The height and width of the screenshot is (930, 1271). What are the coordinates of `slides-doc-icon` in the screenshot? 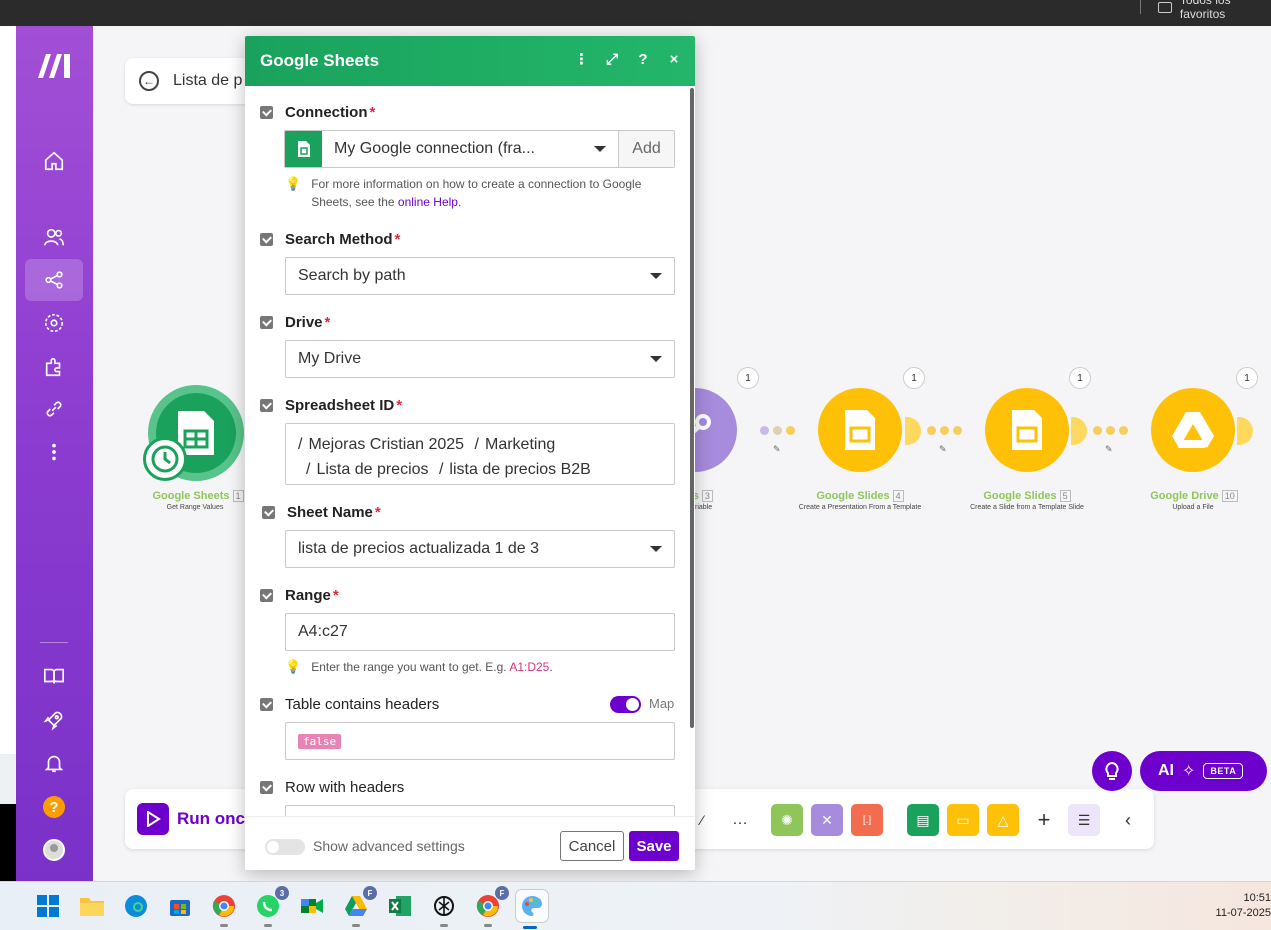 It's located at (1027, 430).